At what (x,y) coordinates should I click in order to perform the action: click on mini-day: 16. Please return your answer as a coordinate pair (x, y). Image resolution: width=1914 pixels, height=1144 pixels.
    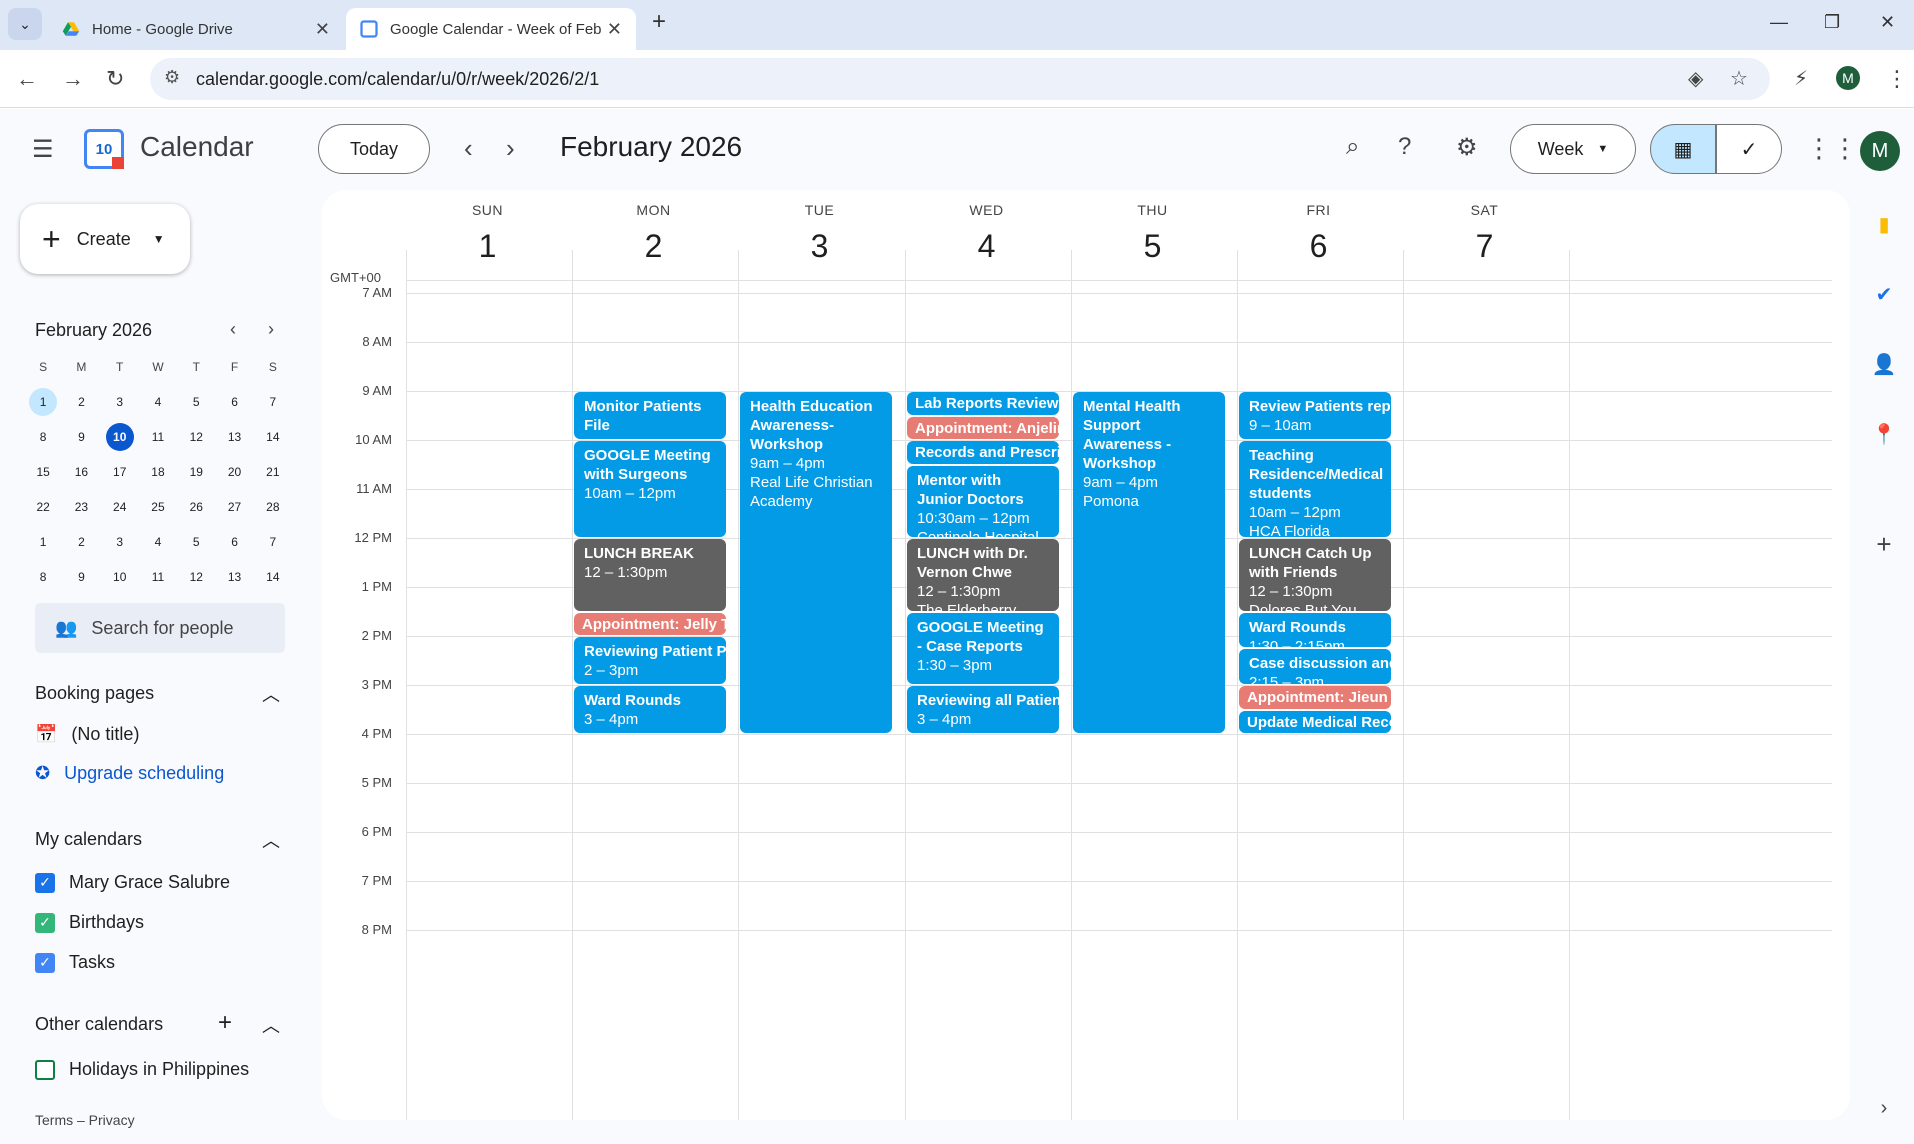
    Looking at the image, I should click on (81, 471).